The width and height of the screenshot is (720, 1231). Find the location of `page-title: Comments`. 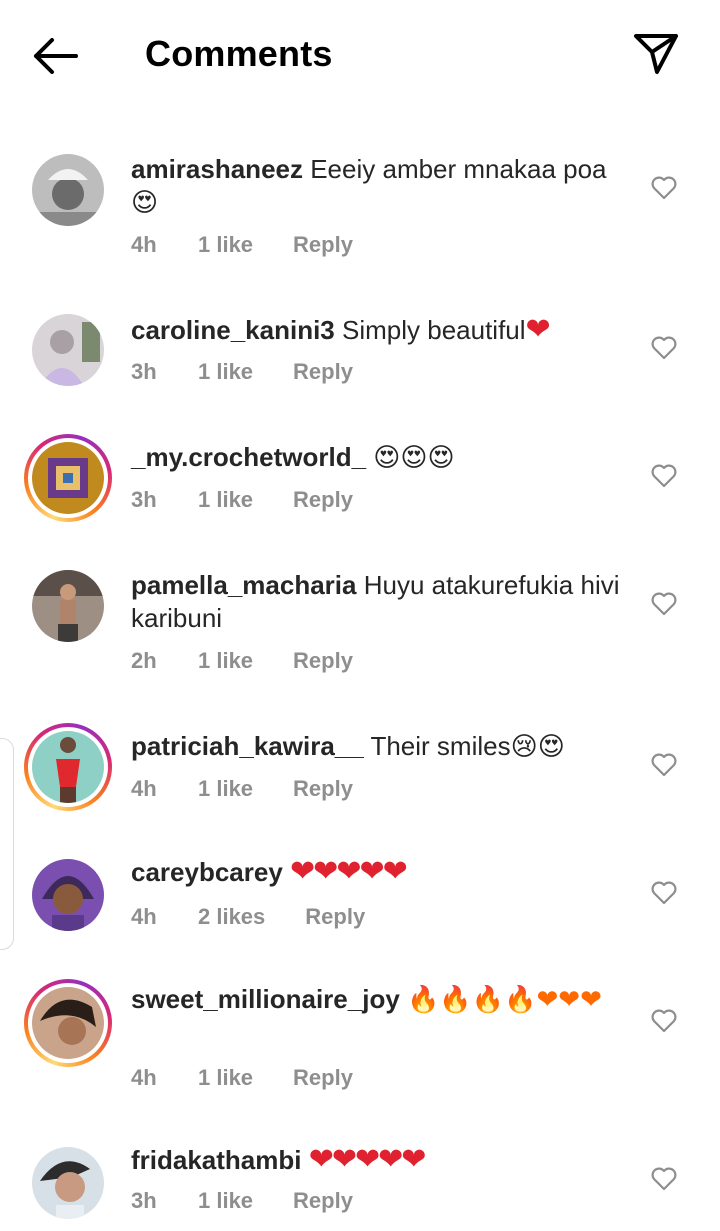

page-title: Comments is located at coordinates (239, 53).